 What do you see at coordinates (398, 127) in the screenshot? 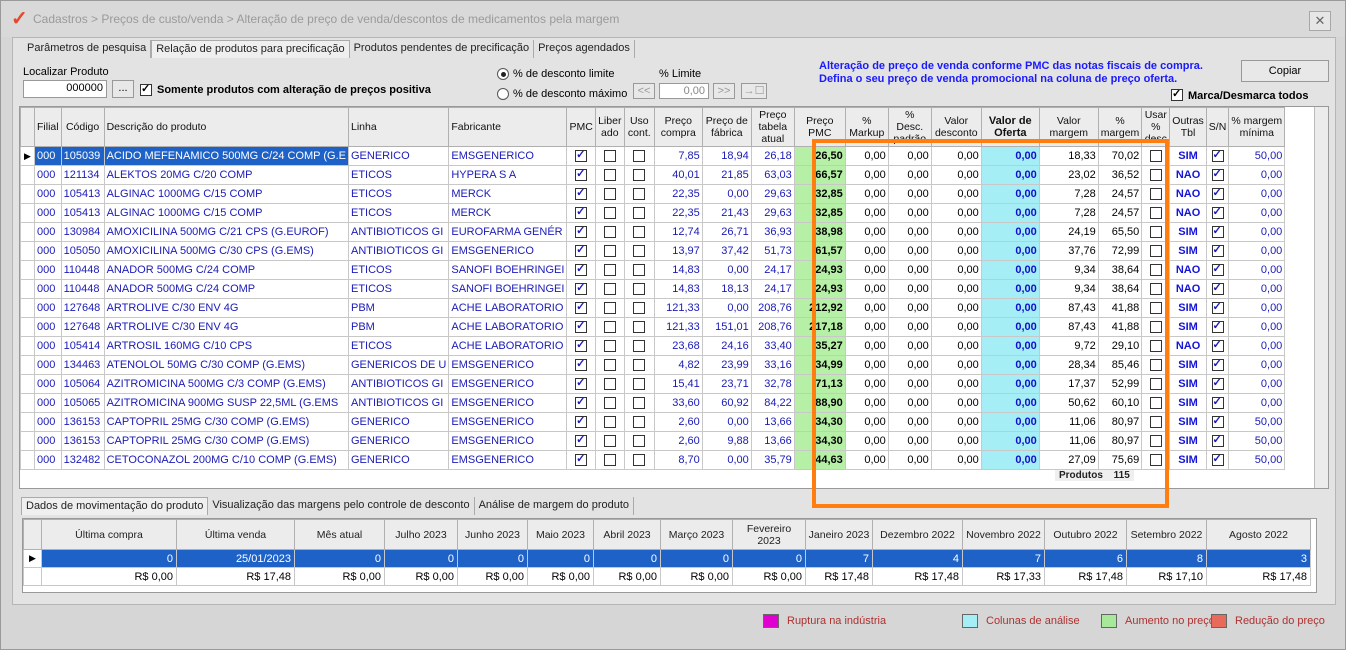
I see `col-linha: Linha` at bounding box center [398, 127].